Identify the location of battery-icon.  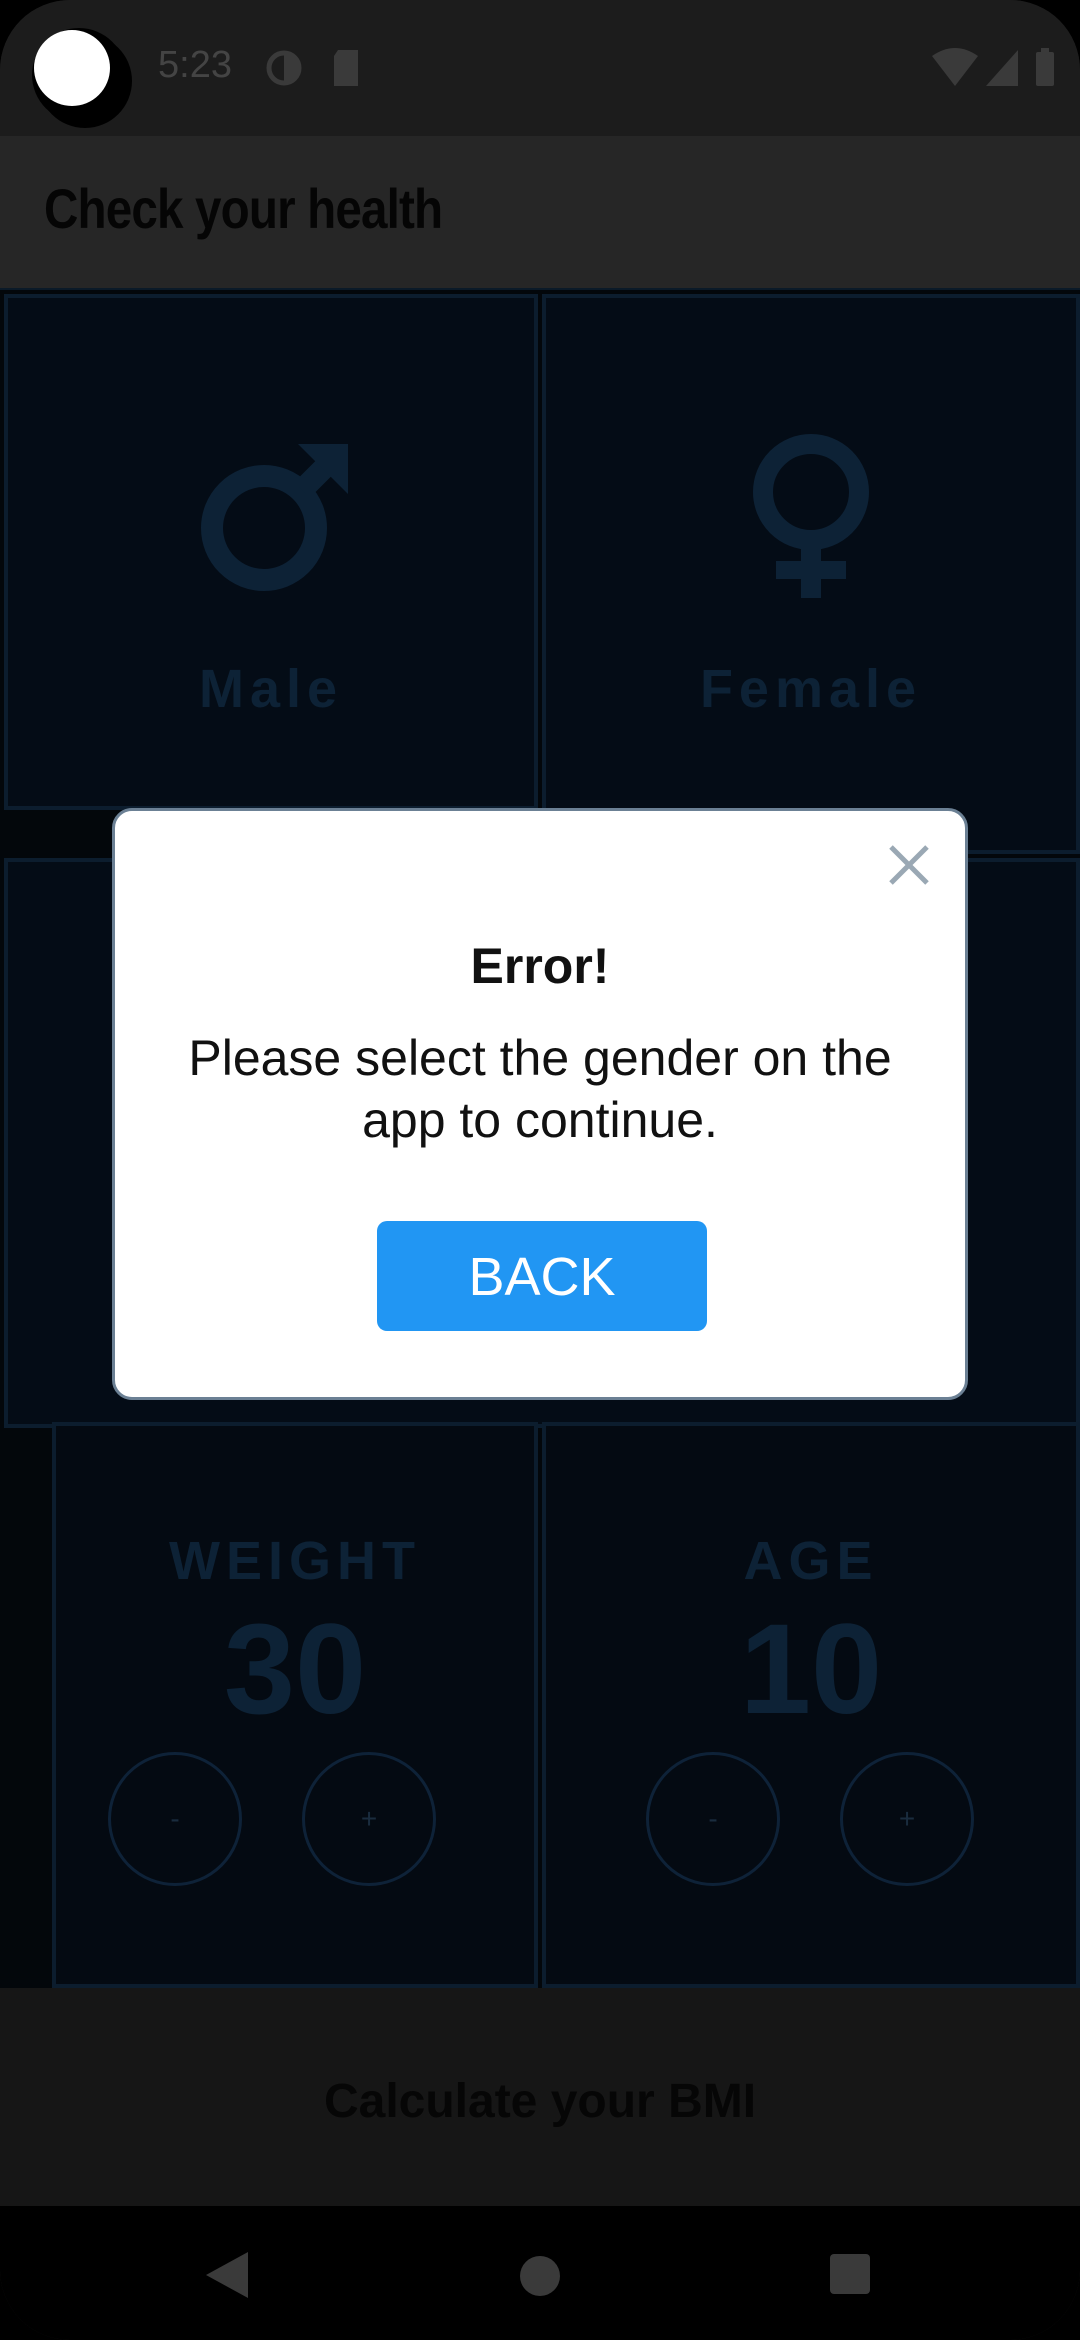
(1045, 67).